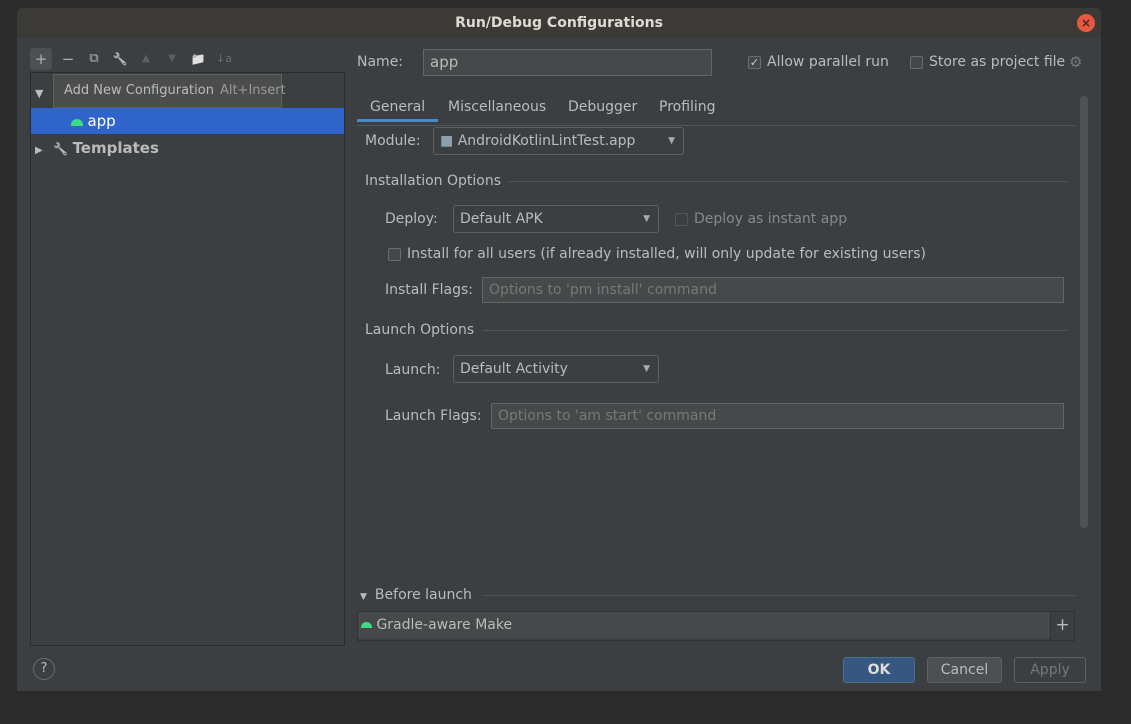 This screenshot has height=724, width=1131. I want to click on move-down-icon: ▼, so click(172, 59).